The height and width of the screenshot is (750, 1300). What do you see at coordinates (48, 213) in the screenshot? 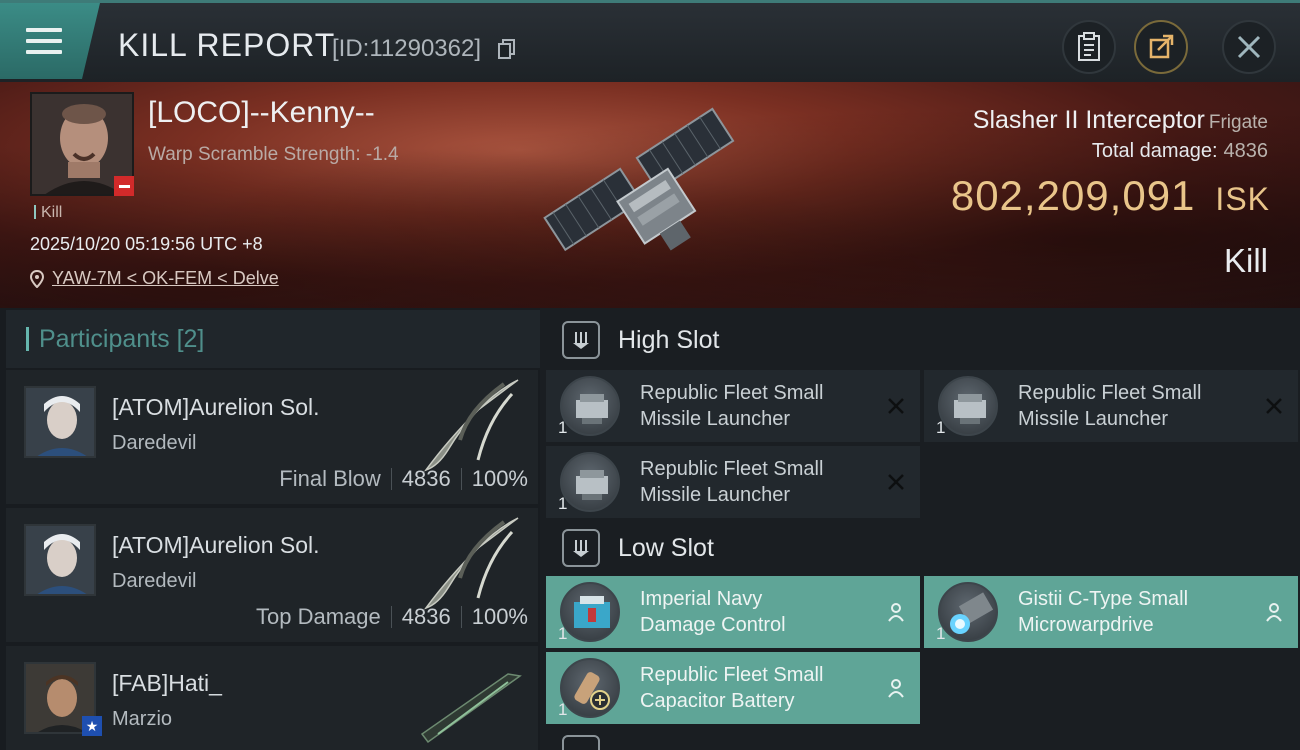
I see `kill-type-tag: Kill` at bounding box center [48, 213].